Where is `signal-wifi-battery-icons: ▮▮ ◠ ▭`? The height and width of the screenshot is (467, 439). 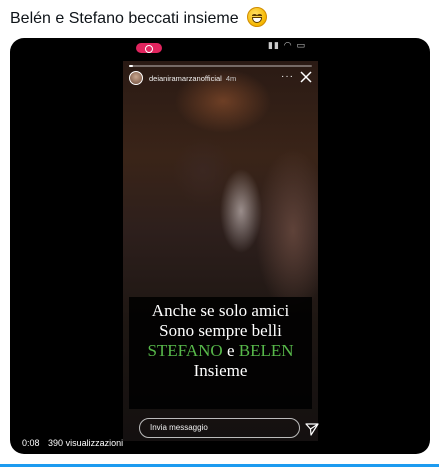 signal-wifi-battery-icons: ▮▮ ◠ ▭ is located at coordinates (287, 46).